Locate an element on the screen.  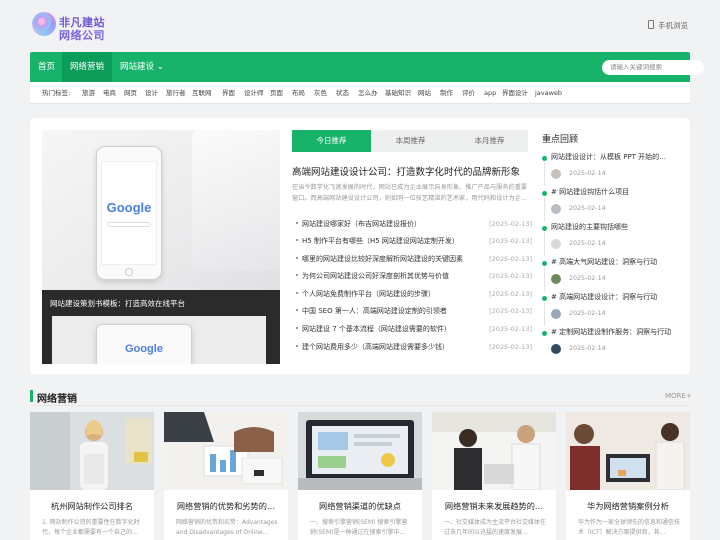
review-item: # 高端网站建设设计：洞察与行动 2025-02-14 is located at coordinates (612, 309).